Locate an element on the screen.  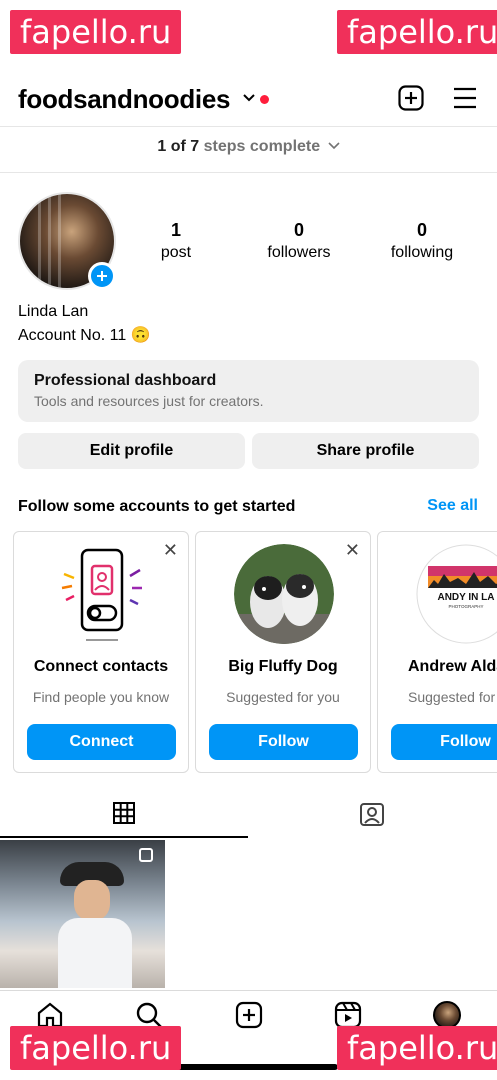
watermark-top-right: fapello.ru is located at coordinates (417, 32).